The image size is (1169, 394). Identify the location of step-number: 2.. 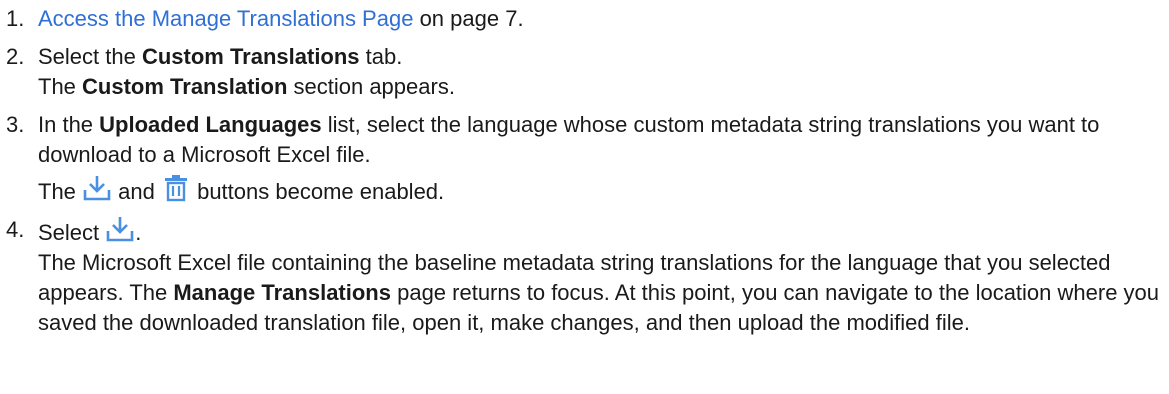
(15, 56).